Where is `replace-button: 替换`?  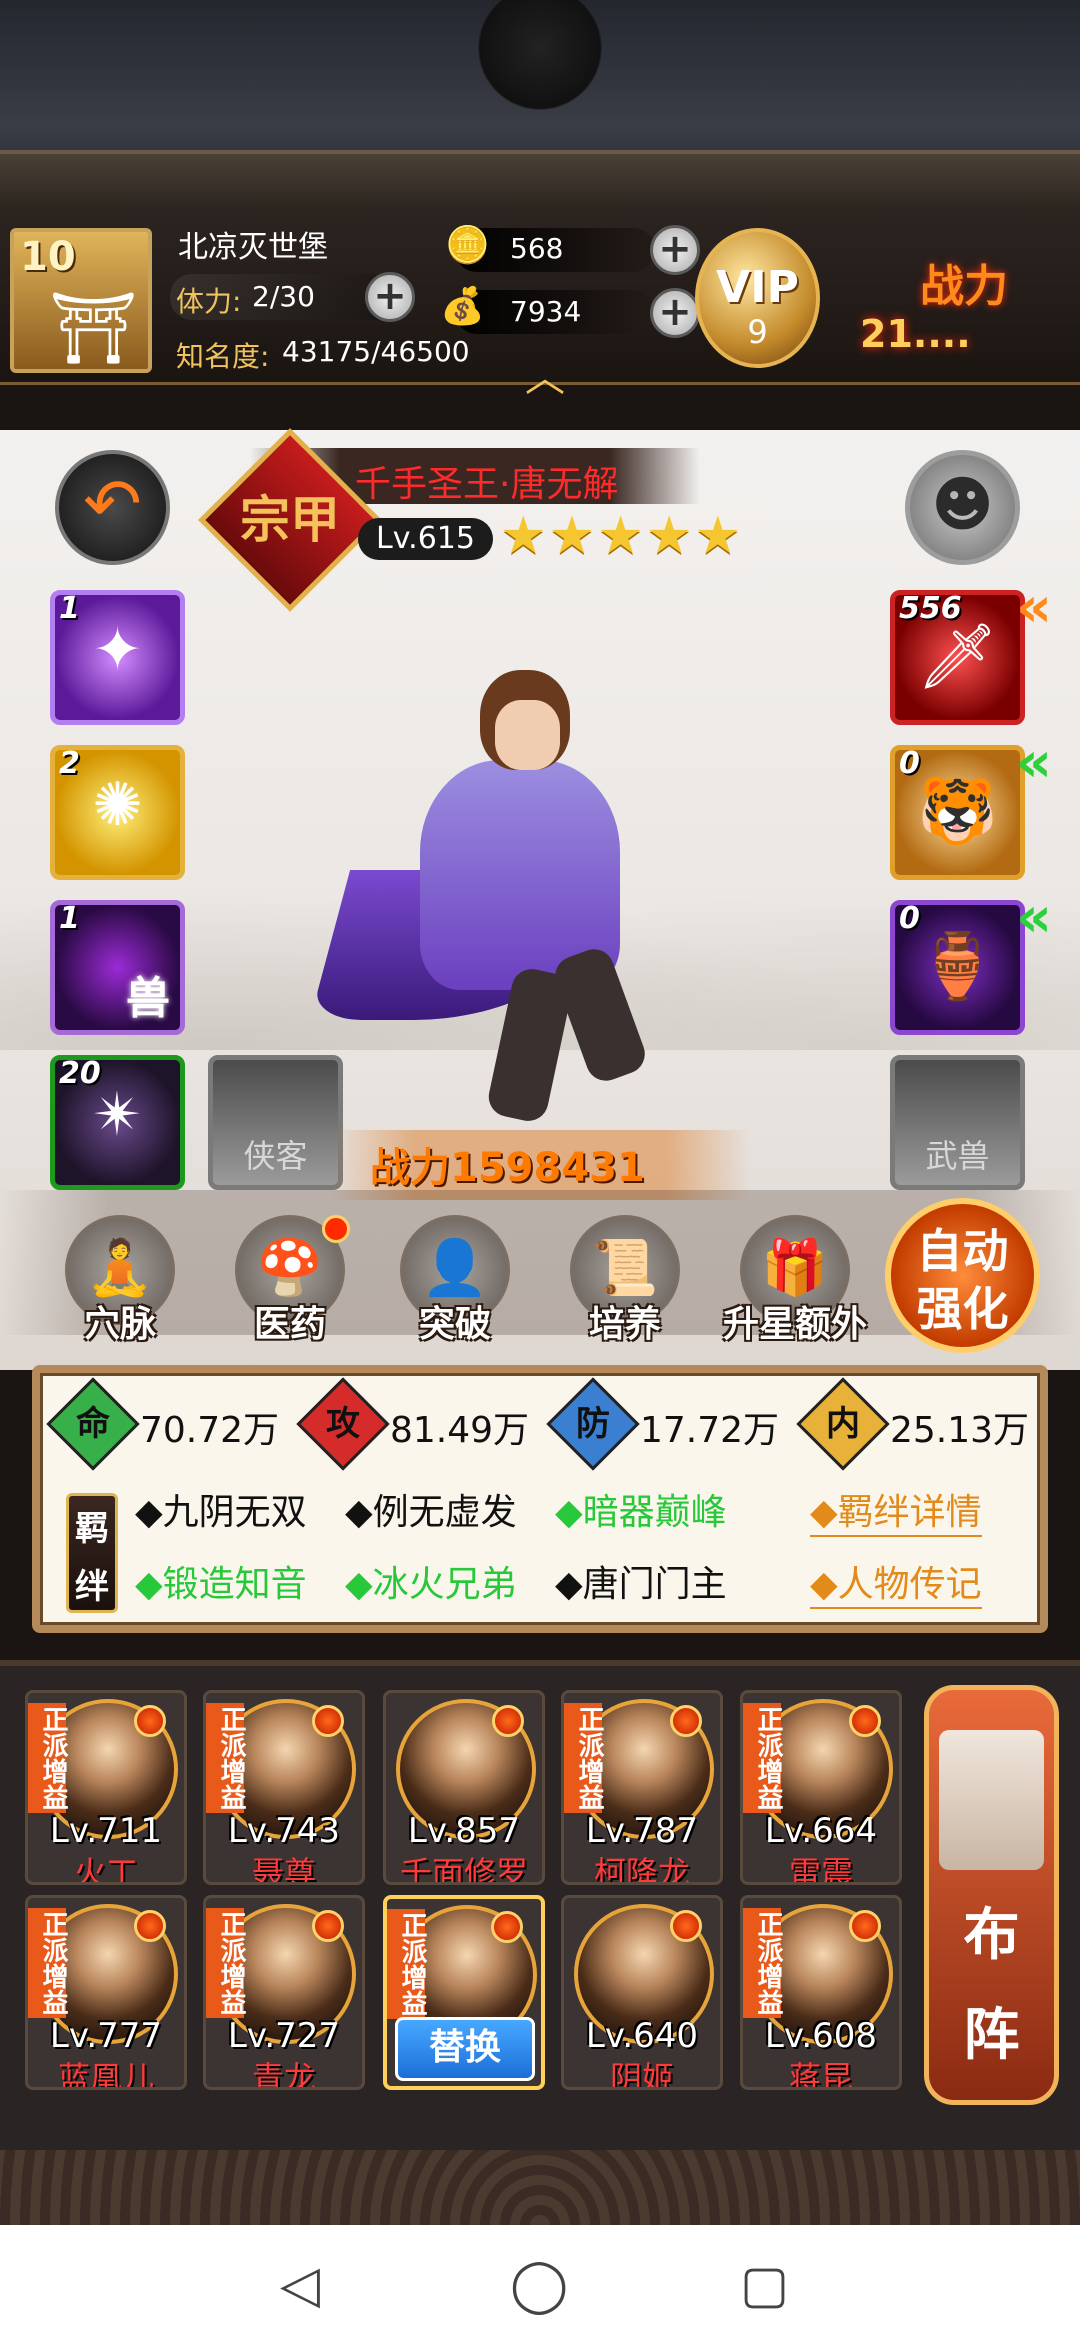
replace-button: 替换 is located at coordinates (465, 2049).